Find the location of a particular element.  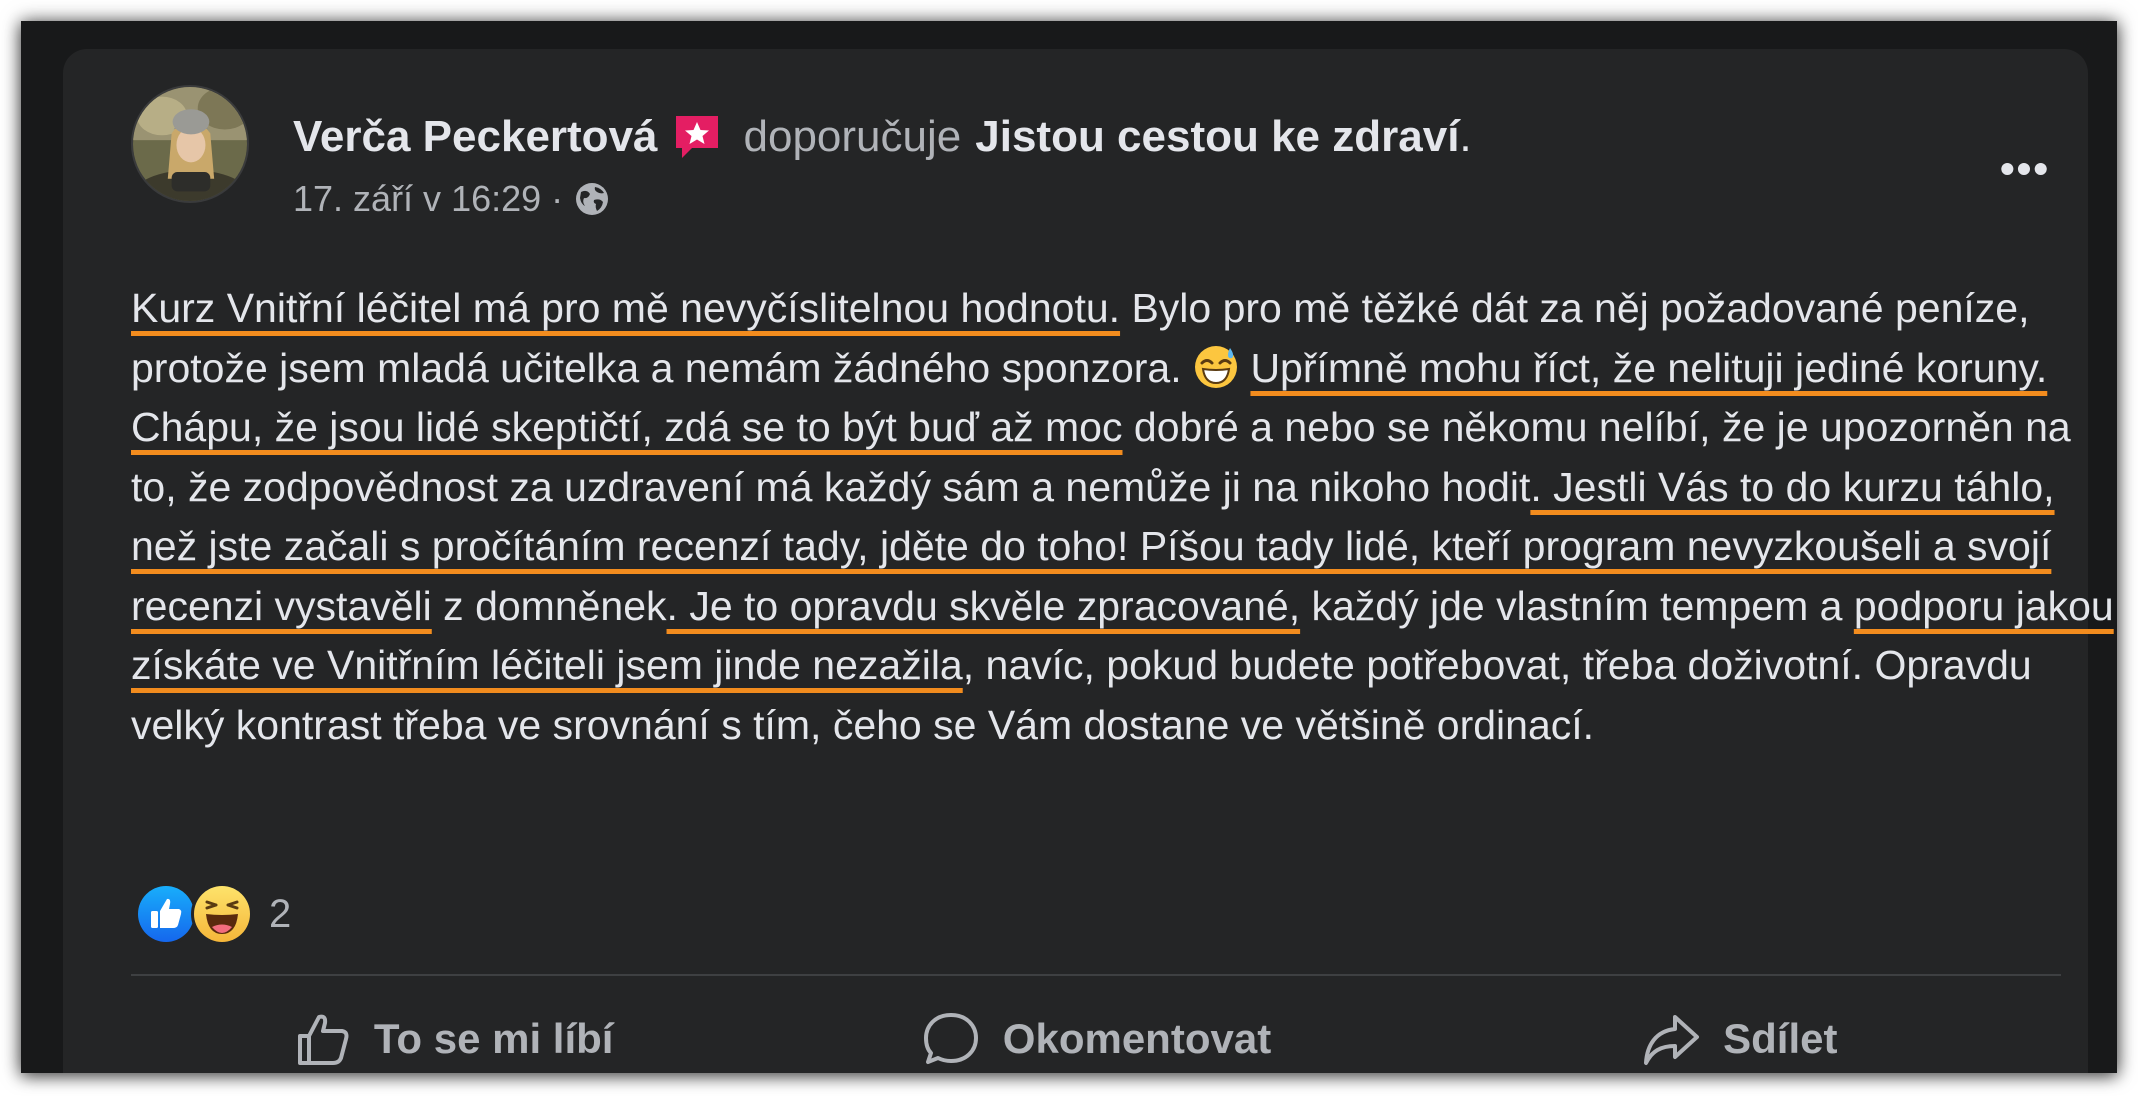

divider is located at coordinates (1096, 975).